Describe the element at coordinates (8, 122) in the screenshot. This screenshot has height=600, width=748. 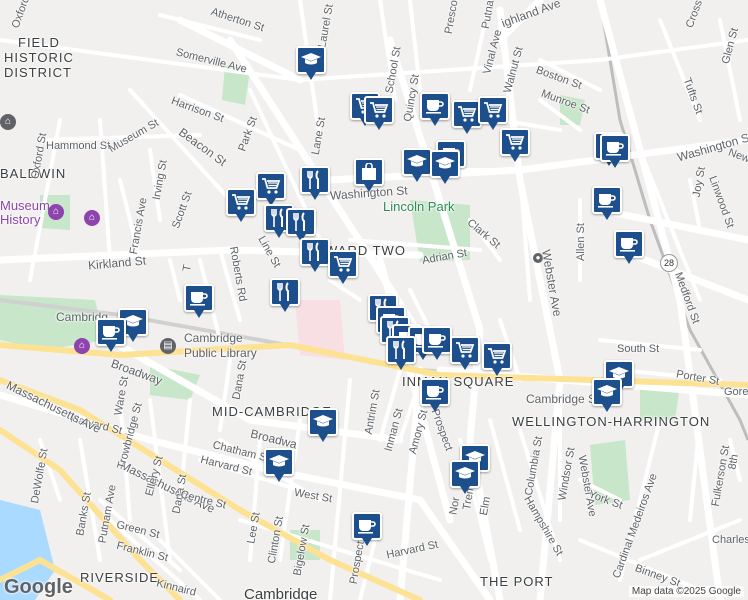
I see `school-icon: ⌂` at that location.